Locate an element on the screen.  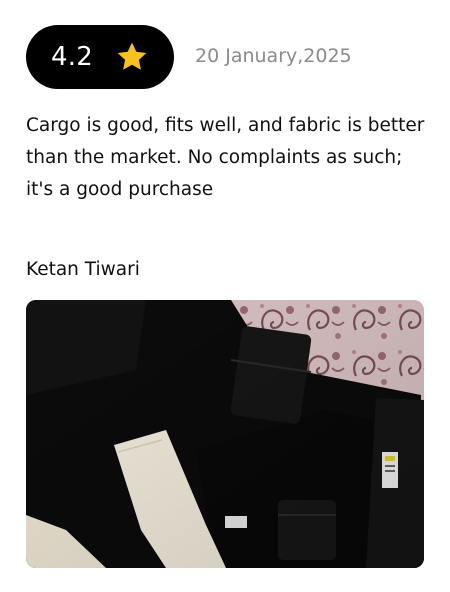
star-icon is located at coordinates (132, 56).